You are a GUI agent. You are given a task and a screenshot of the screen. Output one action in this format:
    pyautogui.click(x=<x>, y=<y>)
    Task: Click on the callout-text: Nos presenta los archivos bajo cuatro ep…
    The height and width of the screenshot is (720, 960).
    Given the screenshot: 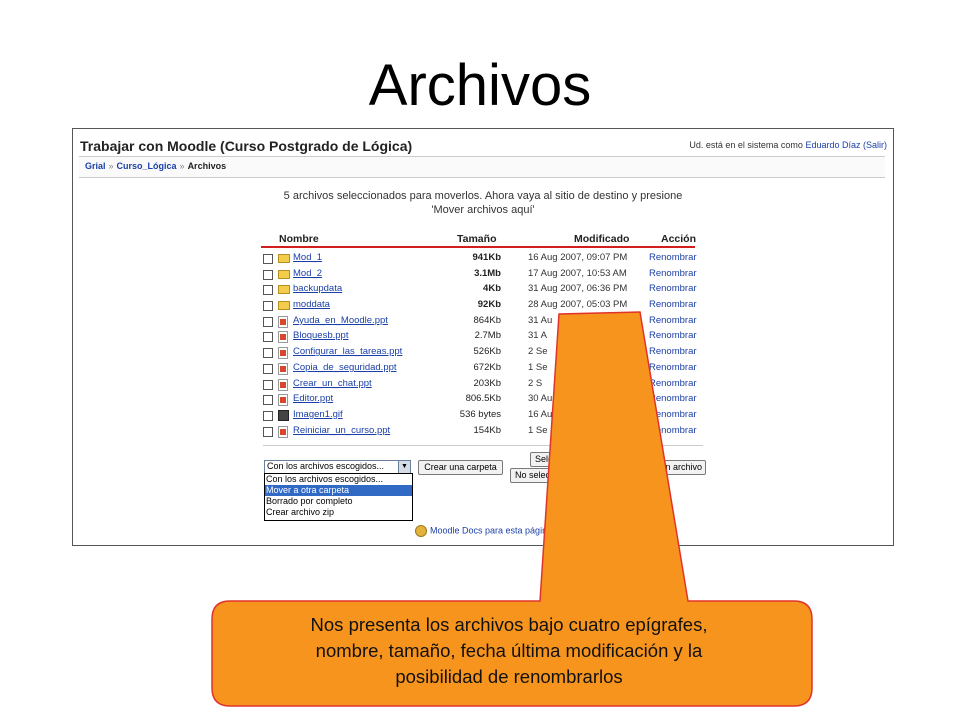 What is the action you would take?
    pyautogui.click(x=509, y=651)
    